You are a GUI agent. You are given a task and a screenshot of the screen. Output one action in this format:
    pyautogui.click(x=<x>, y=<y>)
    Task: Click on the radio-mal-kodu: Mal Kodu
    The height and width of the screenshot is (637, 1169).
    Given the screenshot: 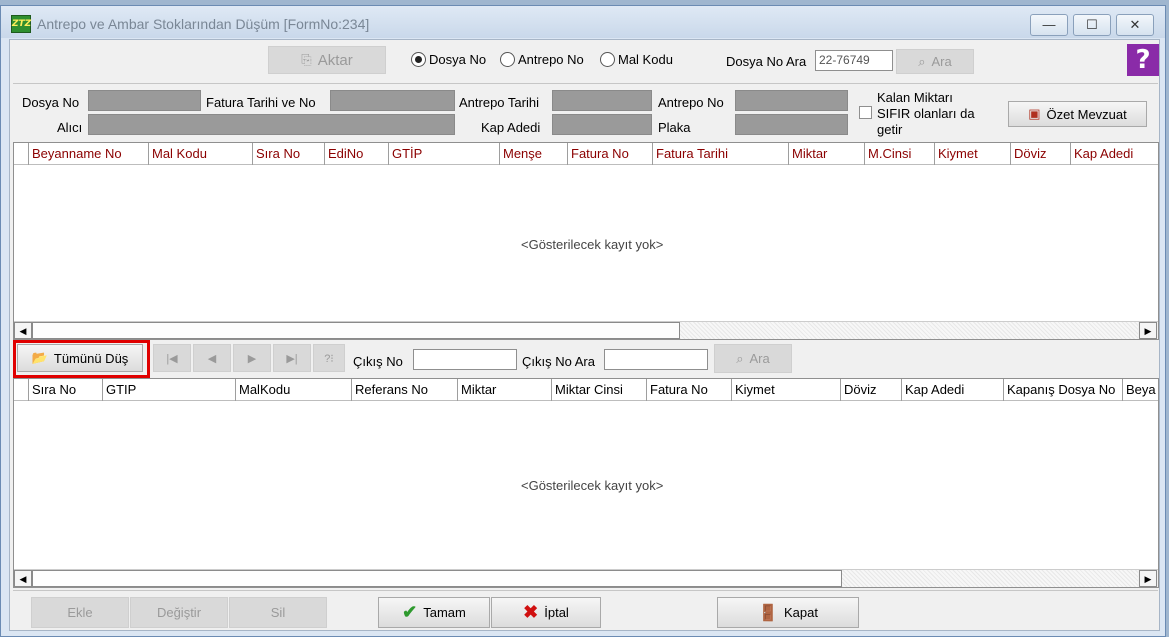 What is the action you would take?
    pyautogui.click(x=636, y=59)
    